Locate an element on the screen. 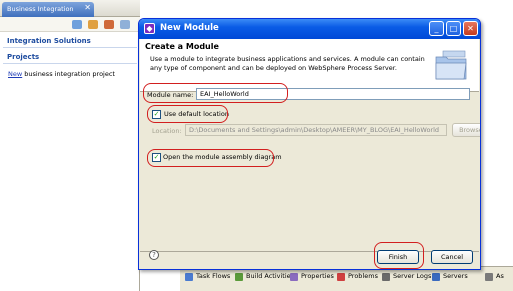  server-logs-icon is located at coordinates (386, 277).